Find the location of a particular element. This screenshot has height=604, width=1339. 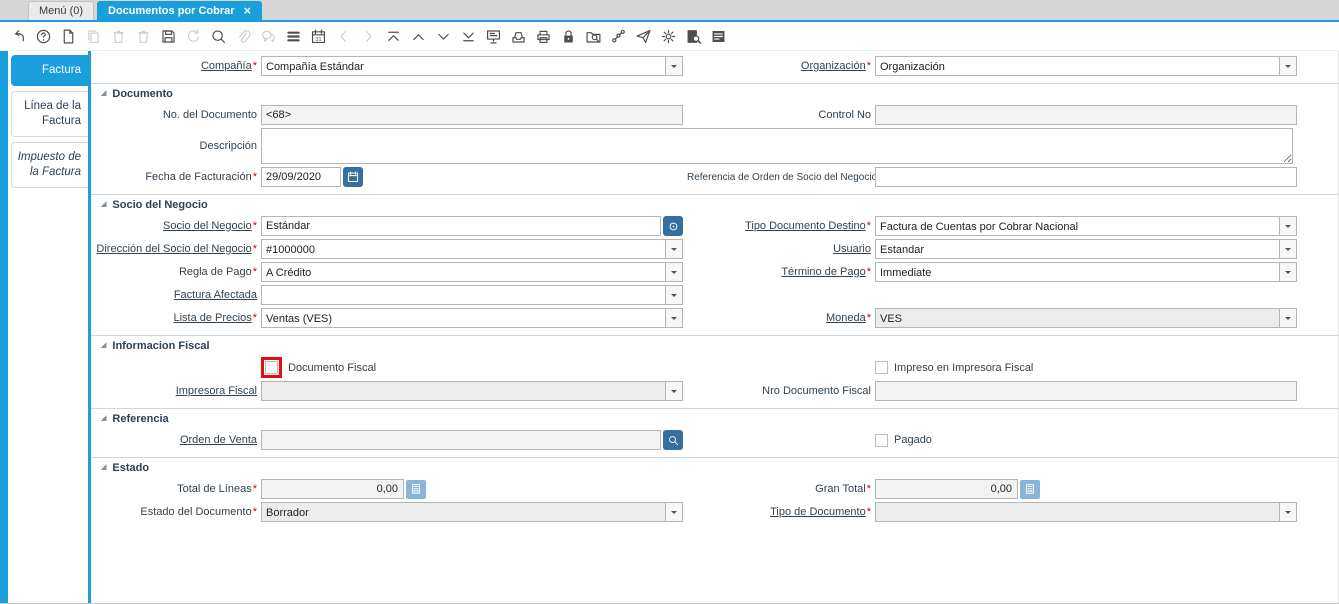

chat-icon is located at coordinates (268, 36).